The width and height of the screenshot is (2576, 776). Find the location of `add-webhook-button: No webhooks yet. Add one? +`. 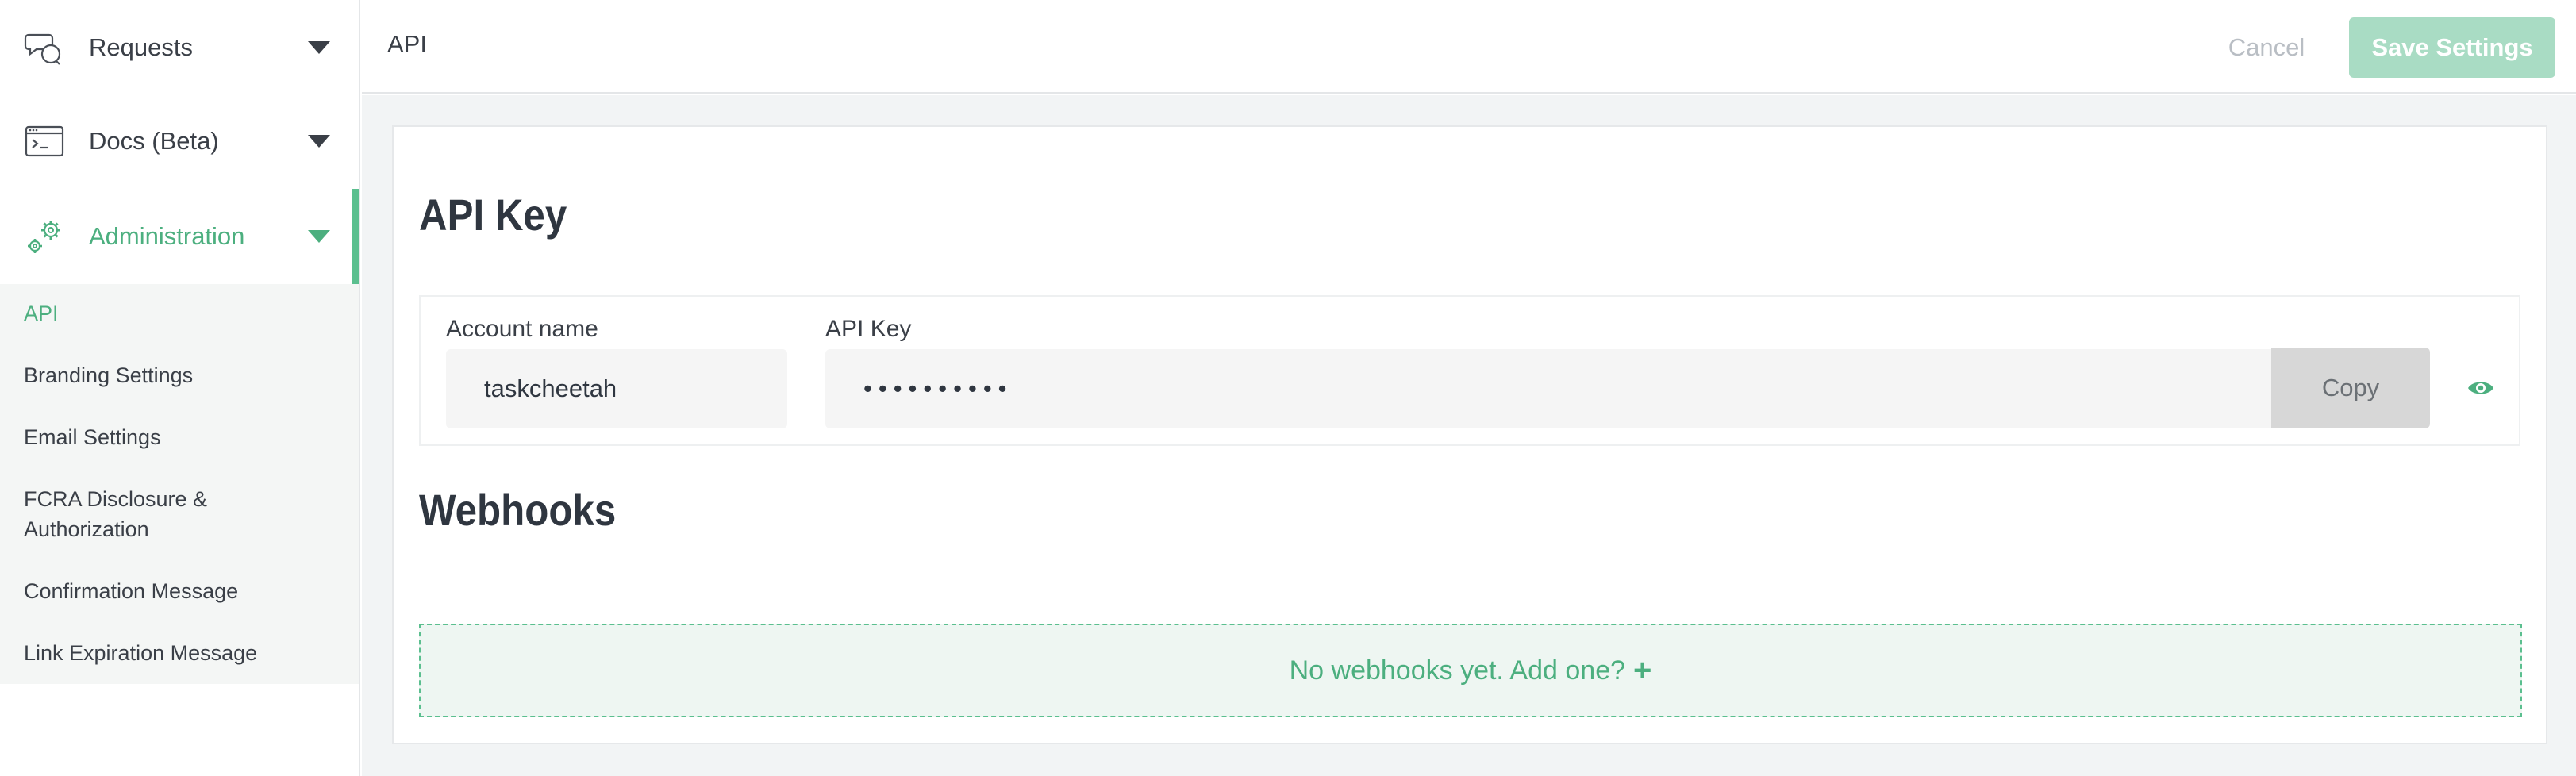

add-webhook-button: No webhooks yet. Add one? + is located at coordinates (1470, 671).